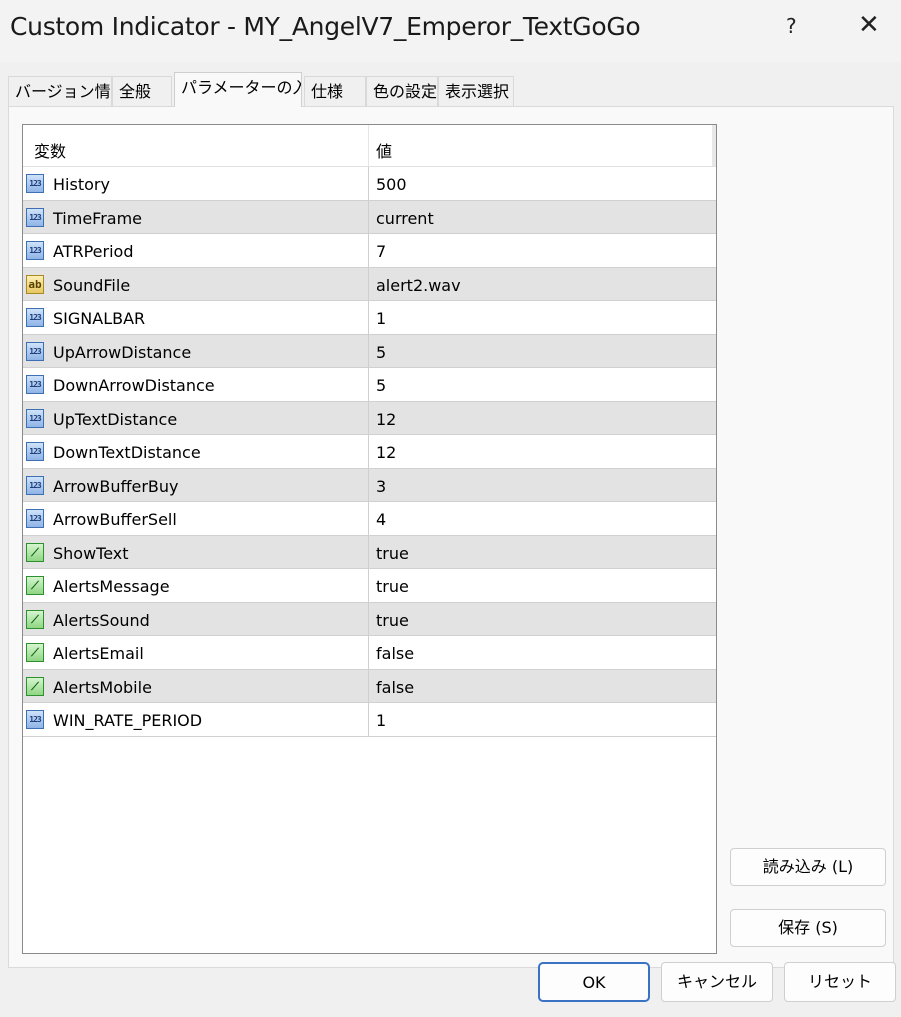  Describe the element at coordinates (384, 150) in the screenshot. I see `column-header-value: 値` at that location.